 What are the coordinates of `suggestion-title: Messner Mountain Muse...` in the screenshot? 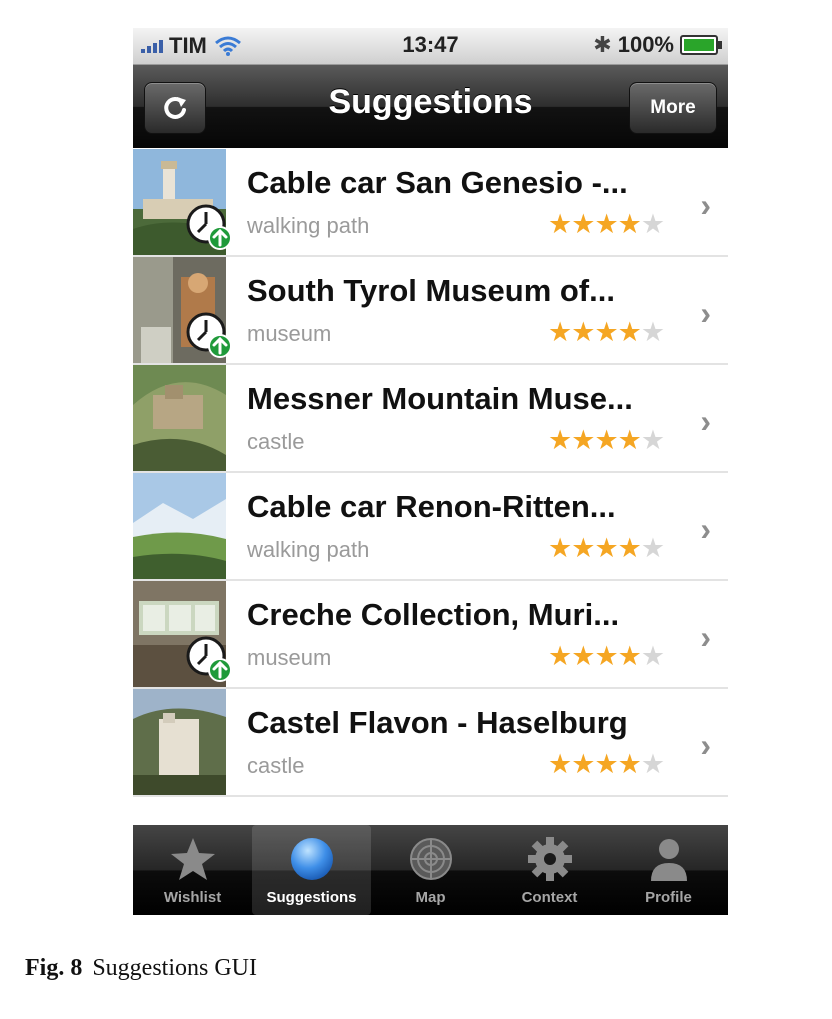 It's located at (440, 398).